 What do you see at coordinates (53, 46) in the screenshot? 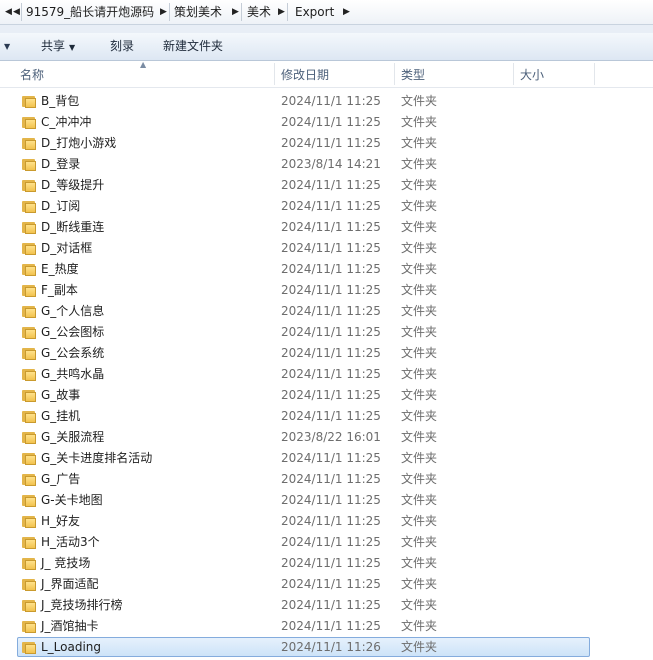
I see `share-label: 共享` at bounding box center [53, 46].